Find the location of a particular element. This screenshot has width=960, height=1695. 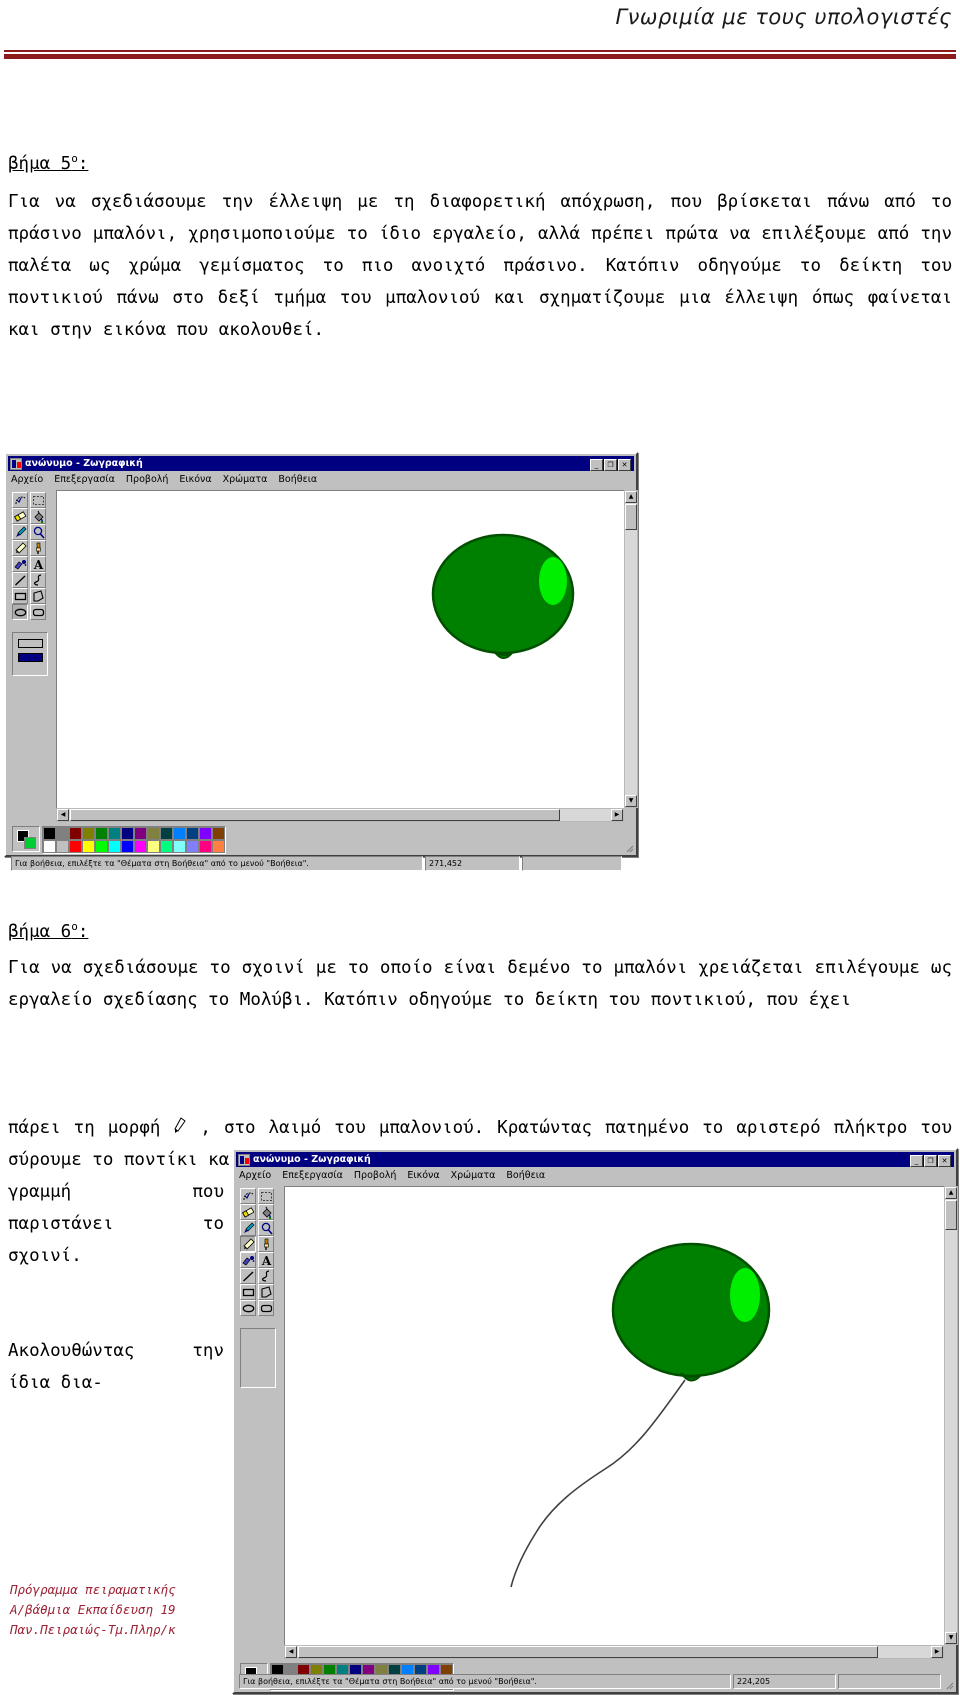

pick-color-tool is located at coordinates (20, 532).